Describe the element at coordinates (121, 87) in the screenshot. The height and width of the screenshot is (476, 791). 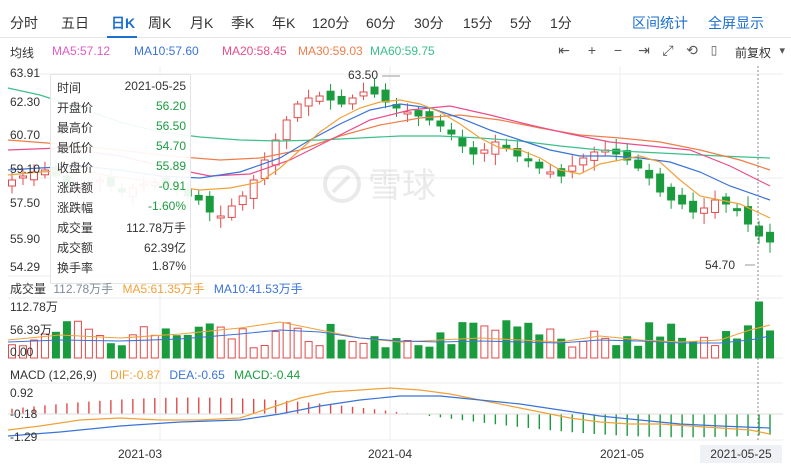
I see `info-row-date: 时间 2021-05-25` at that location.